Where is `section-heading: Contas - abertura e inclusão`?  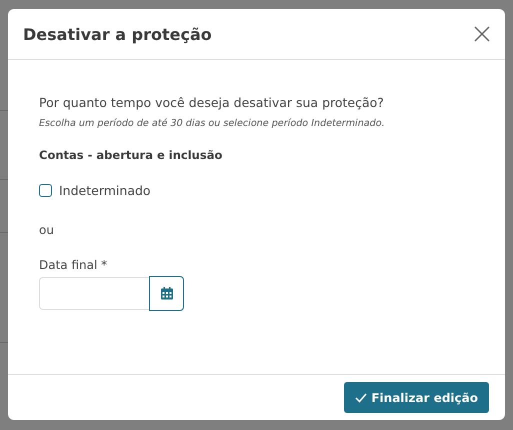 section-heading: Contas - abertura e inclusão is located at coordinates (131, 155).